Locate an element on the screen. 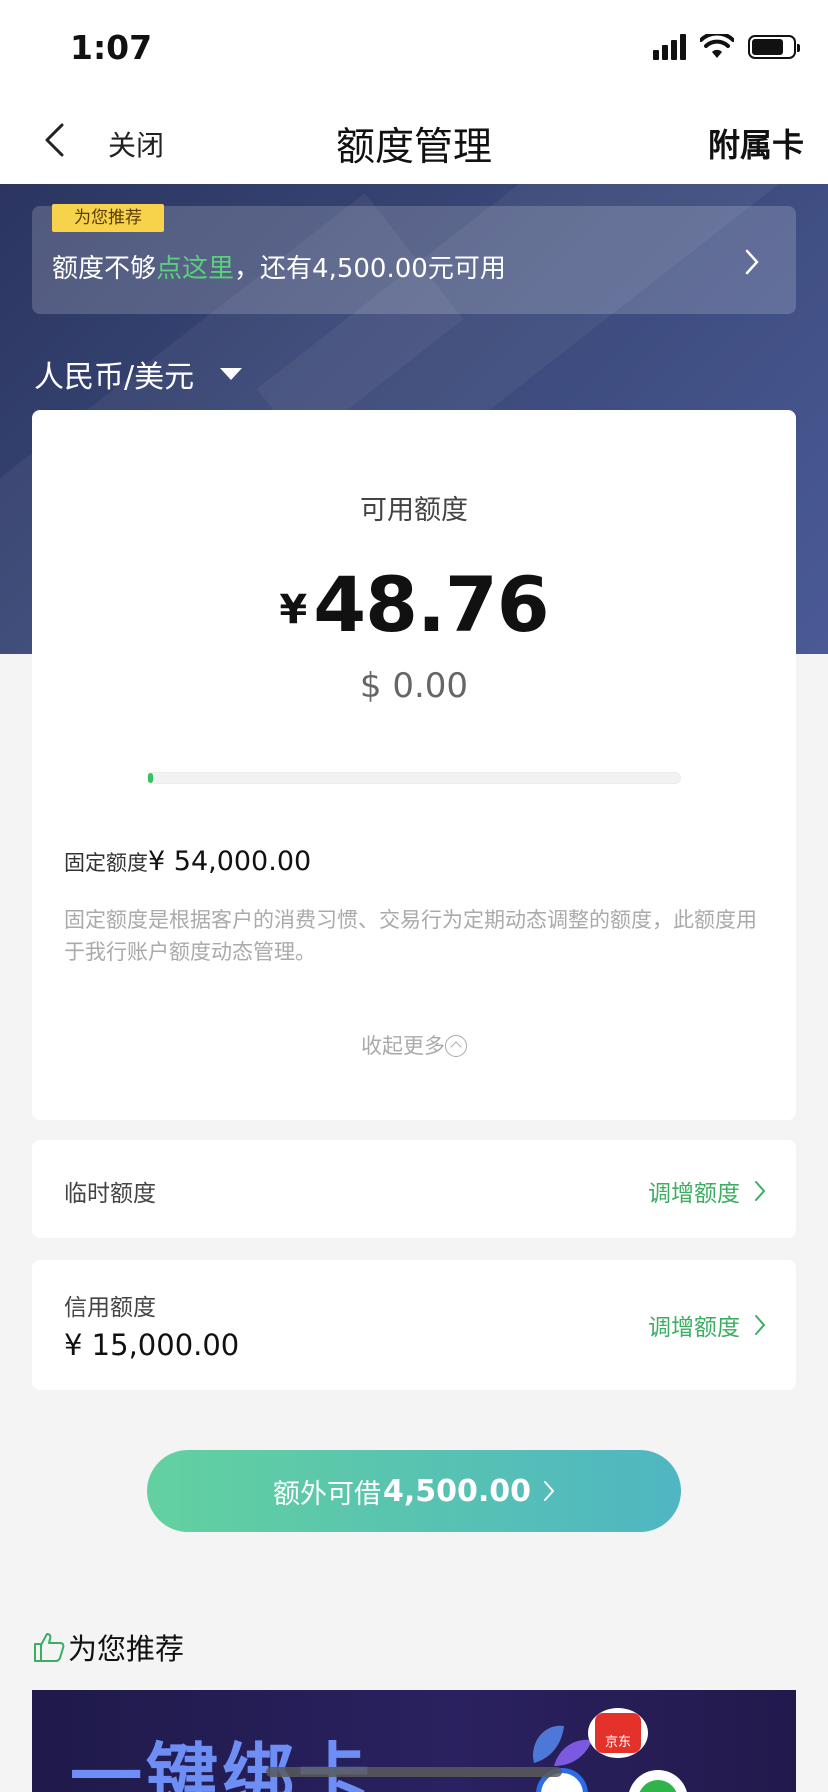 This screenshot has width=828, height=1792. promo-link: 点这里 is located at coordinates (195, 269).